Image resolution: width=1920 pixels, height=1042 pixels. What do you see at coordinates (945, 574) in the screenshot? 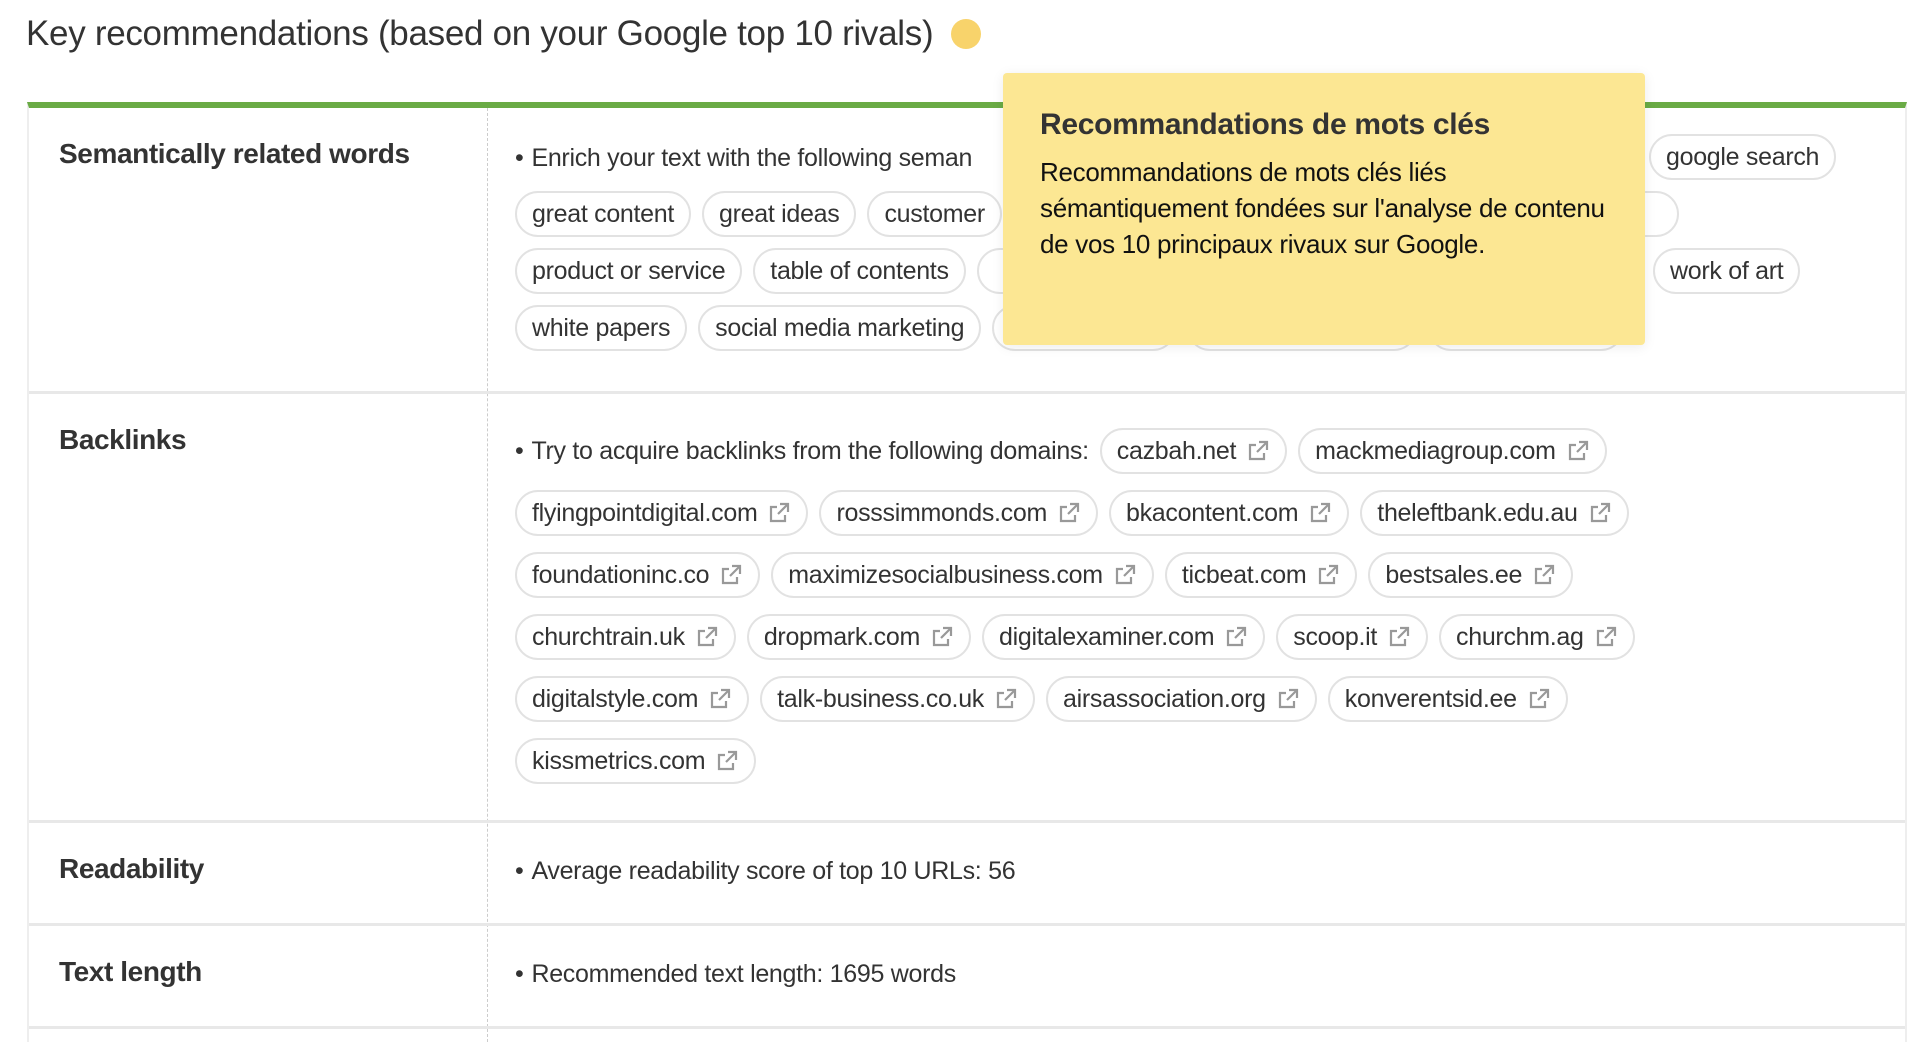
I see `domain-label: maximizesocialbusiness.com` at bounding box center [945, 574].